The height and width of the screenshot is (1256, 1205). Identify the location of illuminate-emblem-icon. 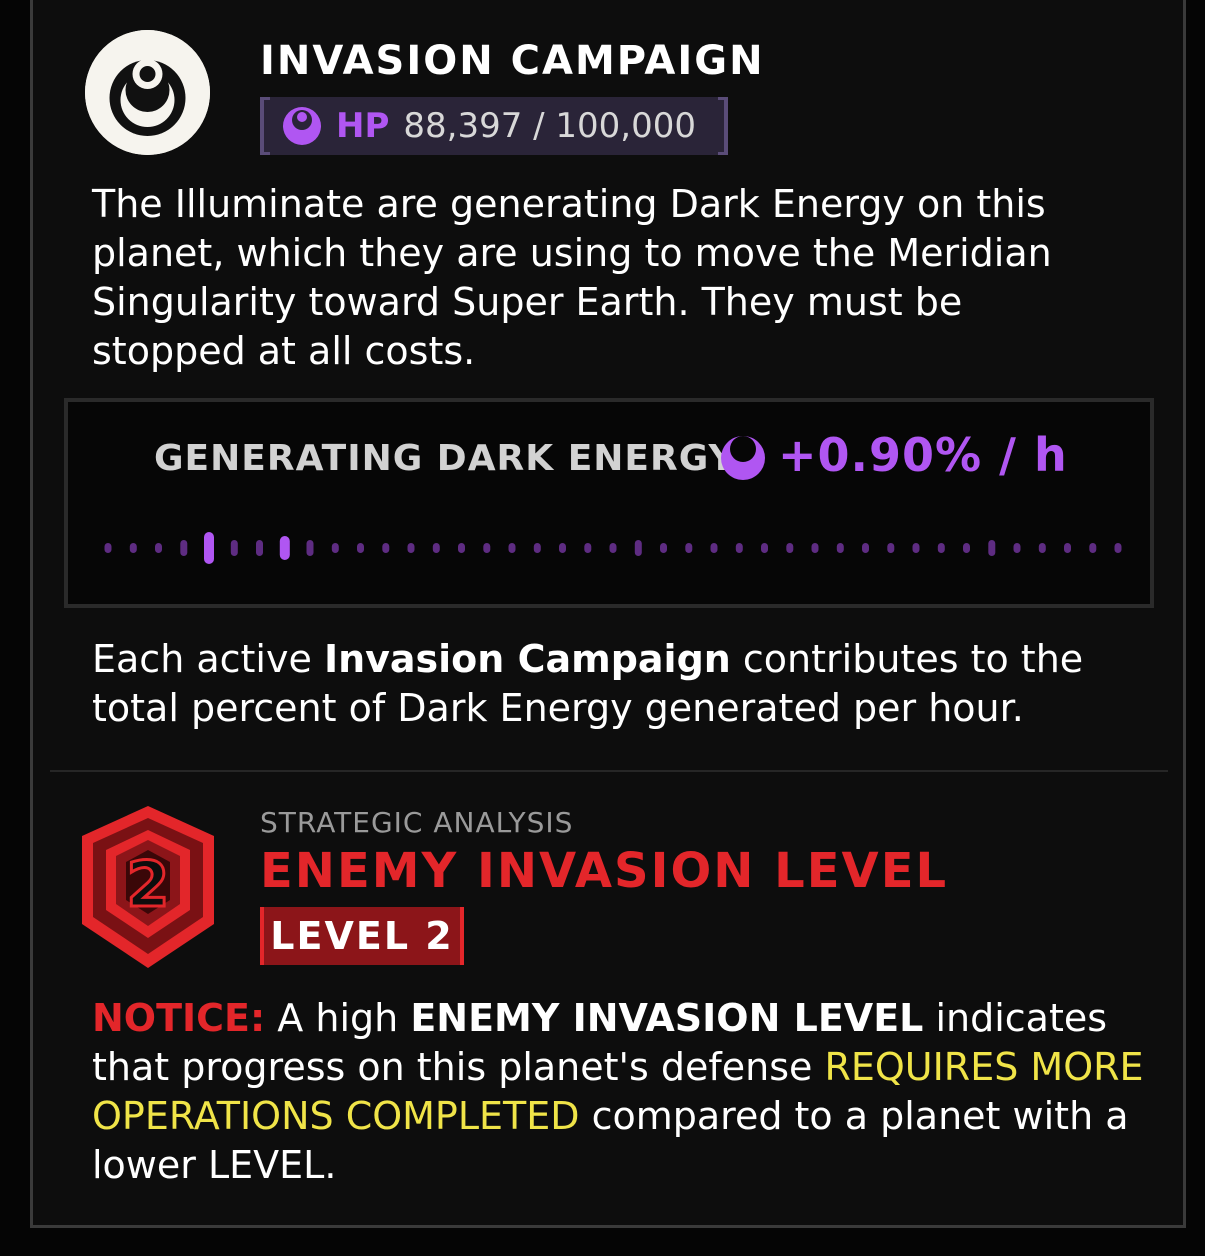
(147, 92).